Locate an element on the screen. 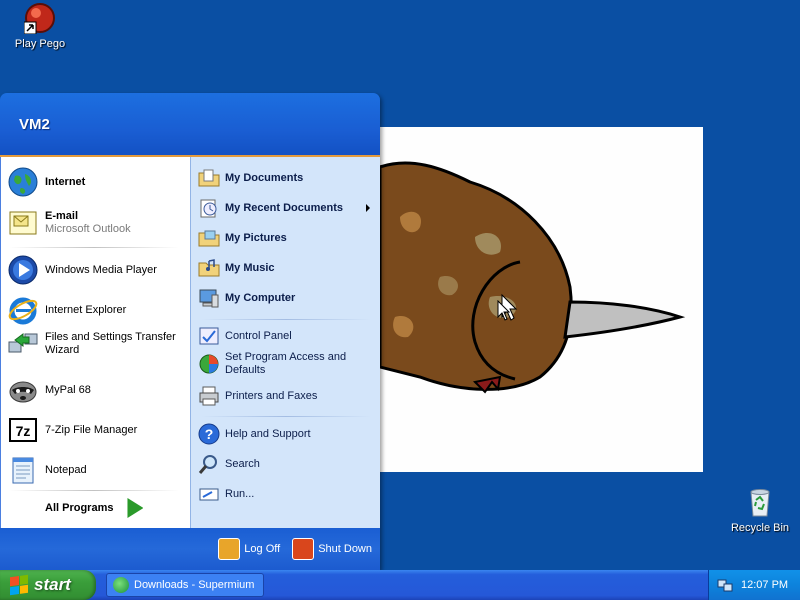 This screenshot has height=600, width=800. start-label: start is located at coordinates (52, 584).